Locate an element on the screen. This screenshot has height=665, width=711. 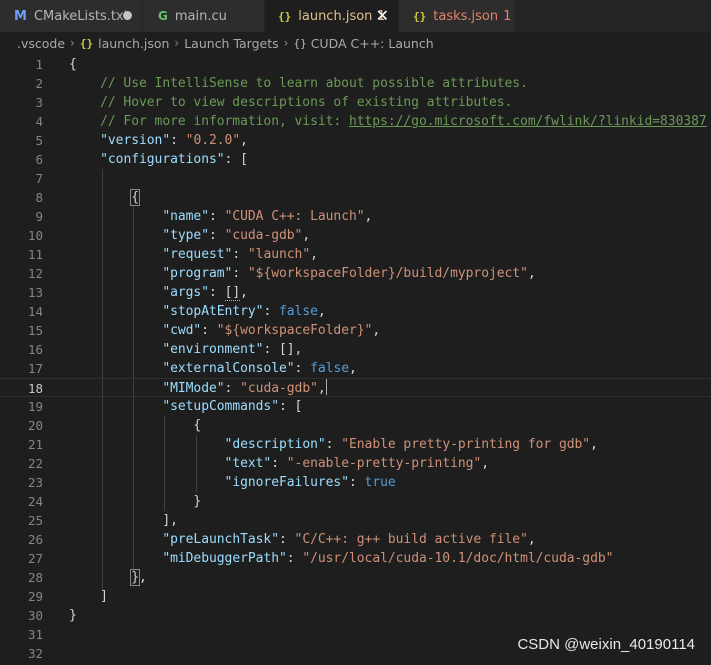
code-line: 25 ], is located at coordinates (355, 520).